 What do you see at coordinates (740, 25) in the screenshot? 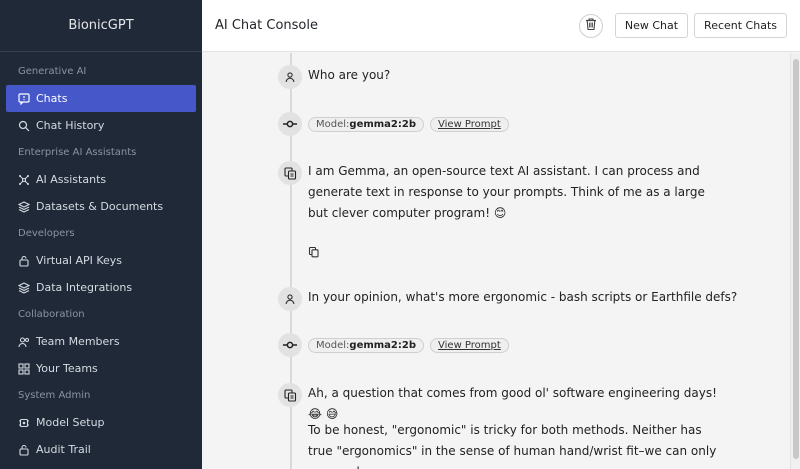
I see `recent-chats-button: Recent Chats` at bounding box center [740, 25].